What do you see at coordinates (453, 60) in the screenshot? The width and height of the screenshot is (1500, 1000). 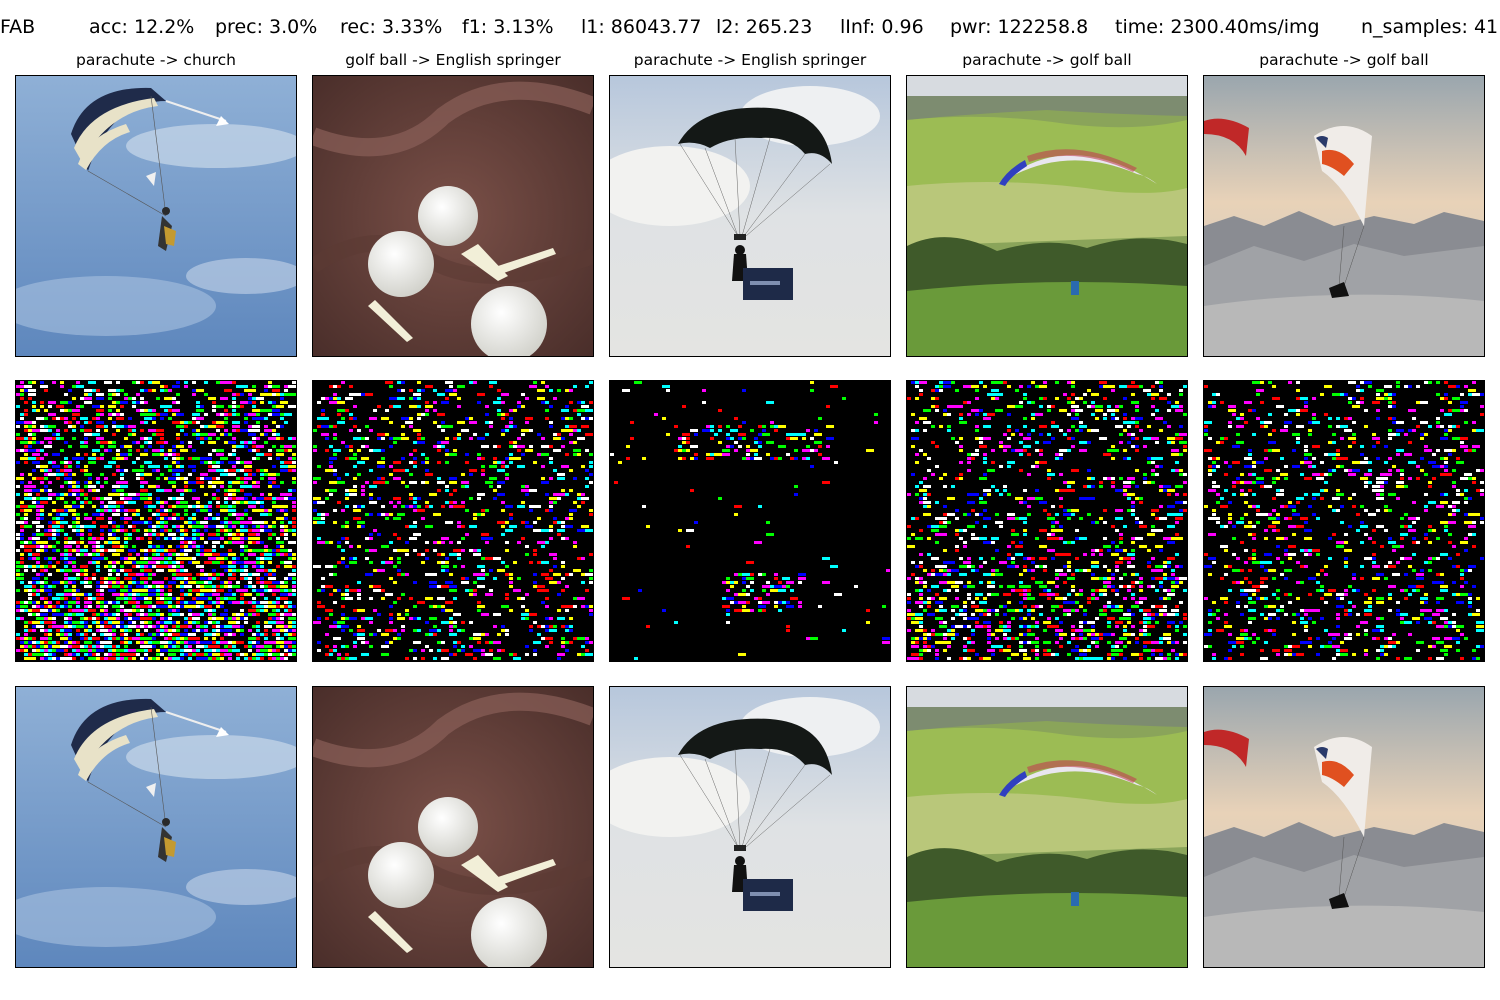 I see `column-title: golf ball -> English springer` at bounding box center [453, 60].